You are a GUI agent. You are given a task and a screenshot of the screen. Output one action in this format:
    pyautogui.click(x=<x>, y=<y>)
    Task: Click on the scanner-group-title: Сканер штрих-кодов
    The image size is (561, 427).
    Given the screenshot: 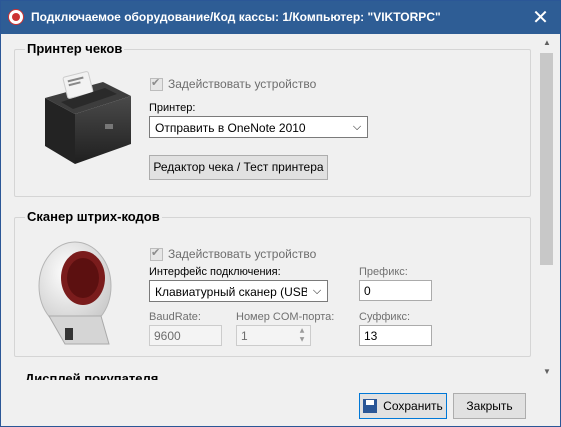 What is the action you would take?
    pyautogui.click(x=93, y=216)
    